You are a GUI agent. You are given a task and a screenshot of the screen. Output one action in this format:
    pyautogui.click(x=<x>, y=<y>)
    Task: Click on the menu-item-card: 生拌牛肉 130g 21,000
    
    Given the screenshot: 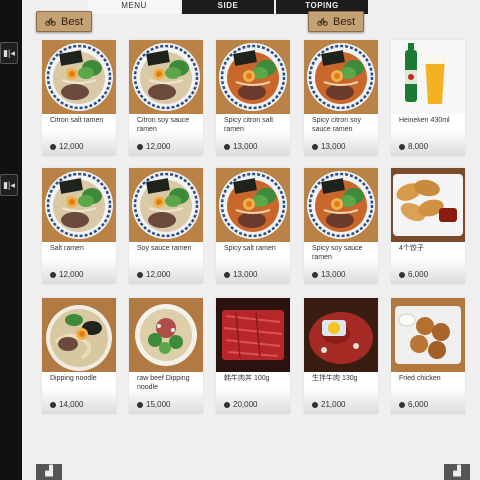 What is the action you would take?
    pyautogui.click(x=341, y=356)
    